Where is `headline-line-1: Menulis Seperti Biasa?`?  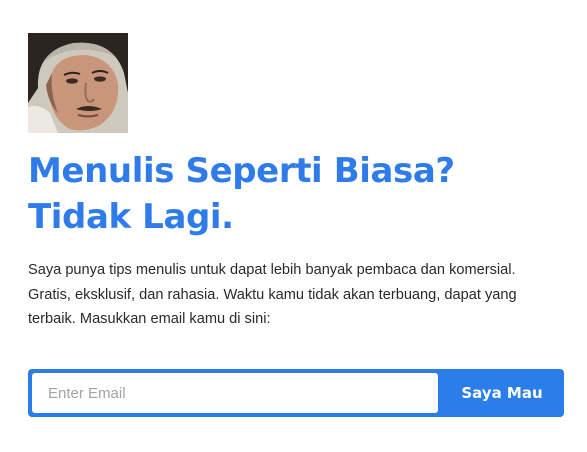 headline-line-1: Menulis Seperti Biasa? is located at coordinates (241, 171).